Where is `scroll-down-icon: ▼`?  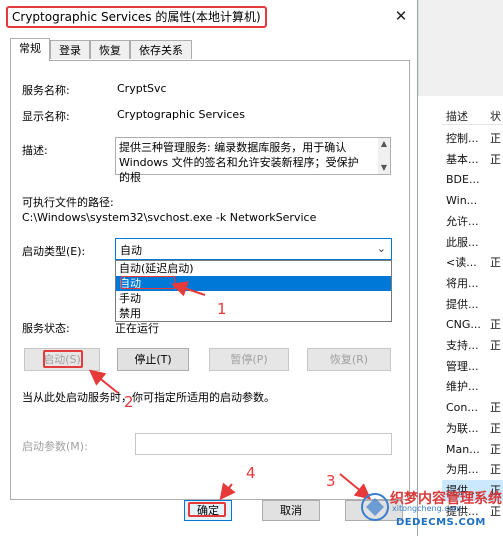 scroll-down-icon: ▼ is located at coordinates (384, 168).